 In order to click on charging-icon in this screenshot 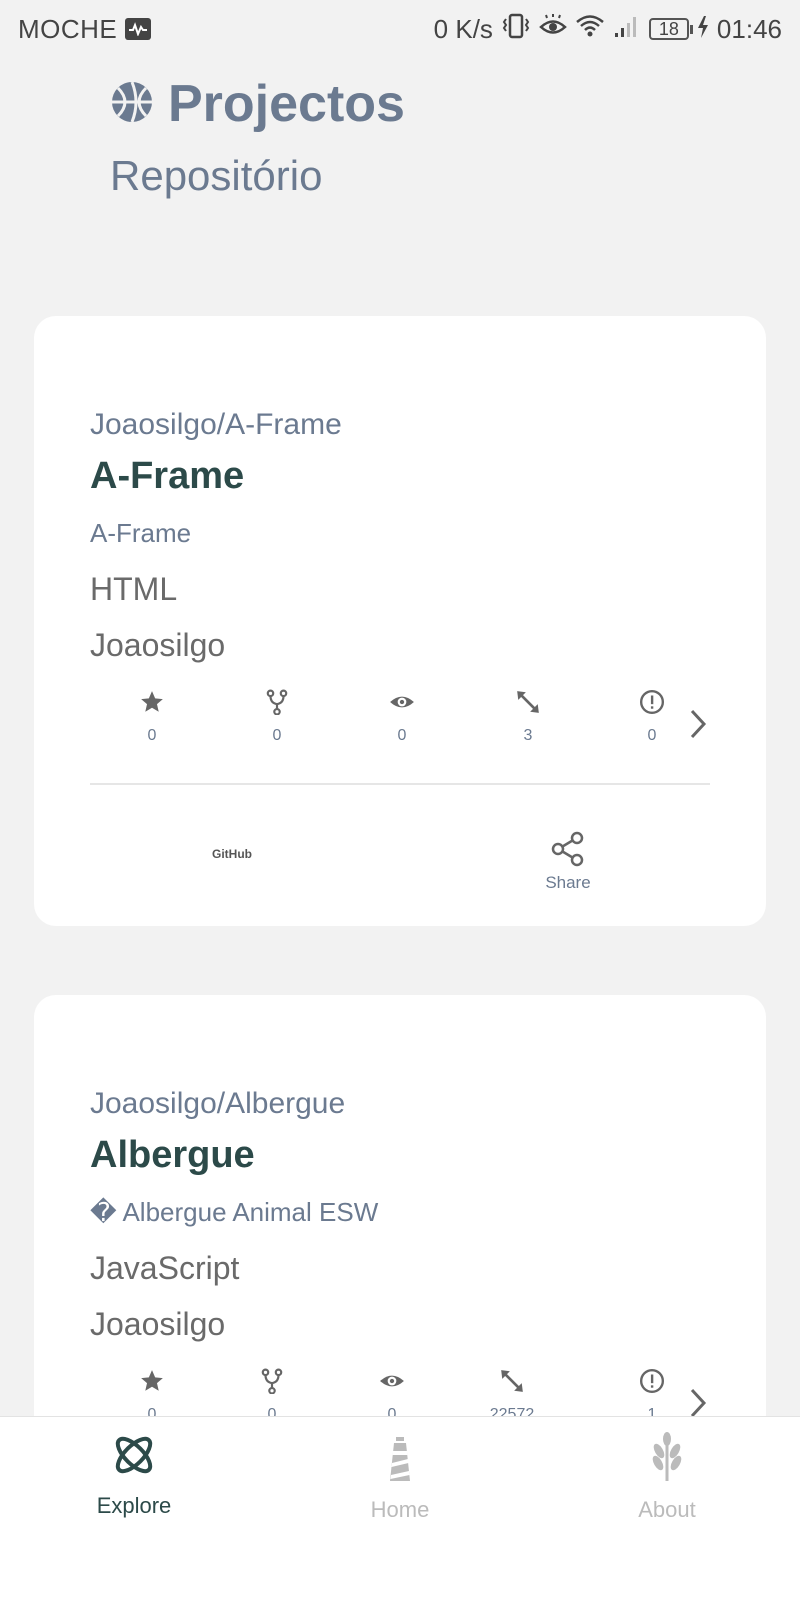, I will do `click(703, 29)`.